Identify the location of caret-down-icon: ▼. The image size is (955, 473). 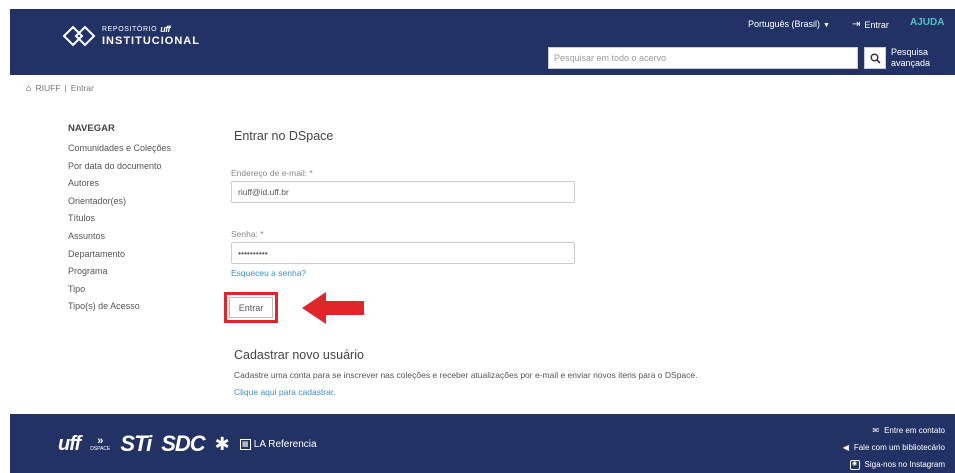
(826, 25).